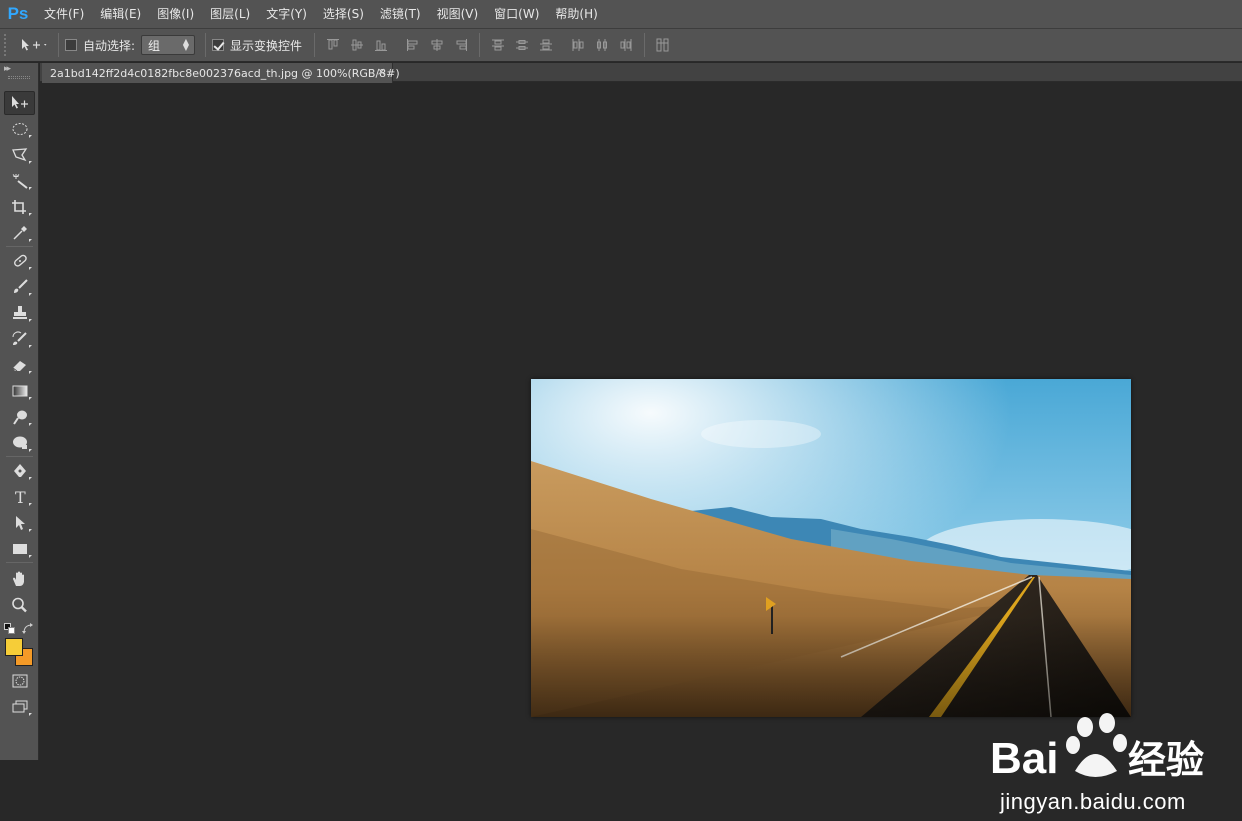 Image resolution: width=1242 pixels, height=821 pixels. What do you see at coordinates (19, 471) in the screenshot?
I see `pen-tool` at bounding box center [19, 471].